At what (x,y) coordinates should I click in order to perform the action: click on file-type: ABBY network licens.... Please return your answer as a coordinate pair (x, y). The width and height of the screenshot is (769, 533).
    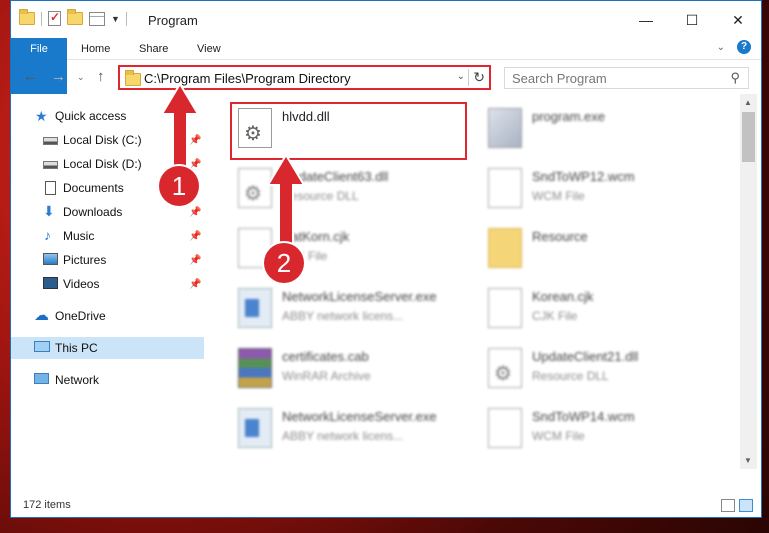
    Looking at the image, I should click on (343, 316).